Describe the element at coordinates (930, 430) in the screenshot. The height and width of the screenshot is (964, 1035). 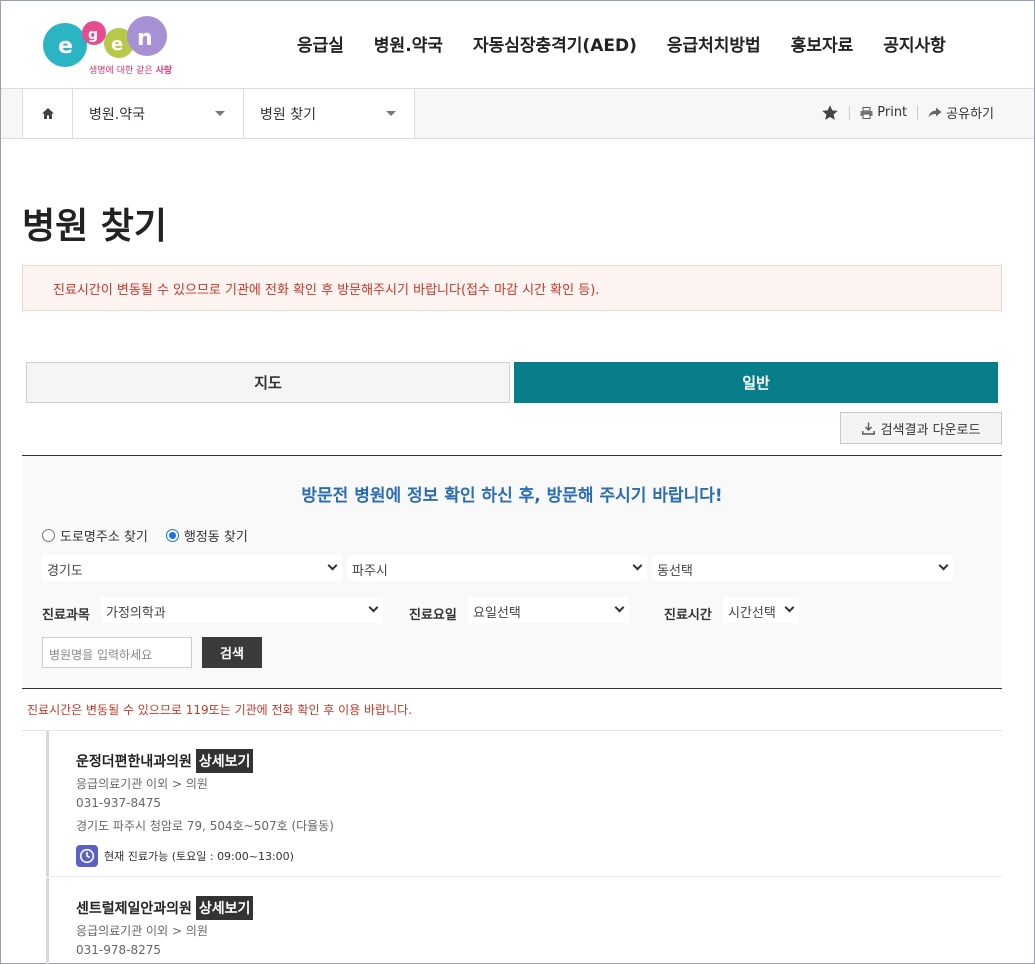
I see `download-label: 검색결과 다운로드` at that location.